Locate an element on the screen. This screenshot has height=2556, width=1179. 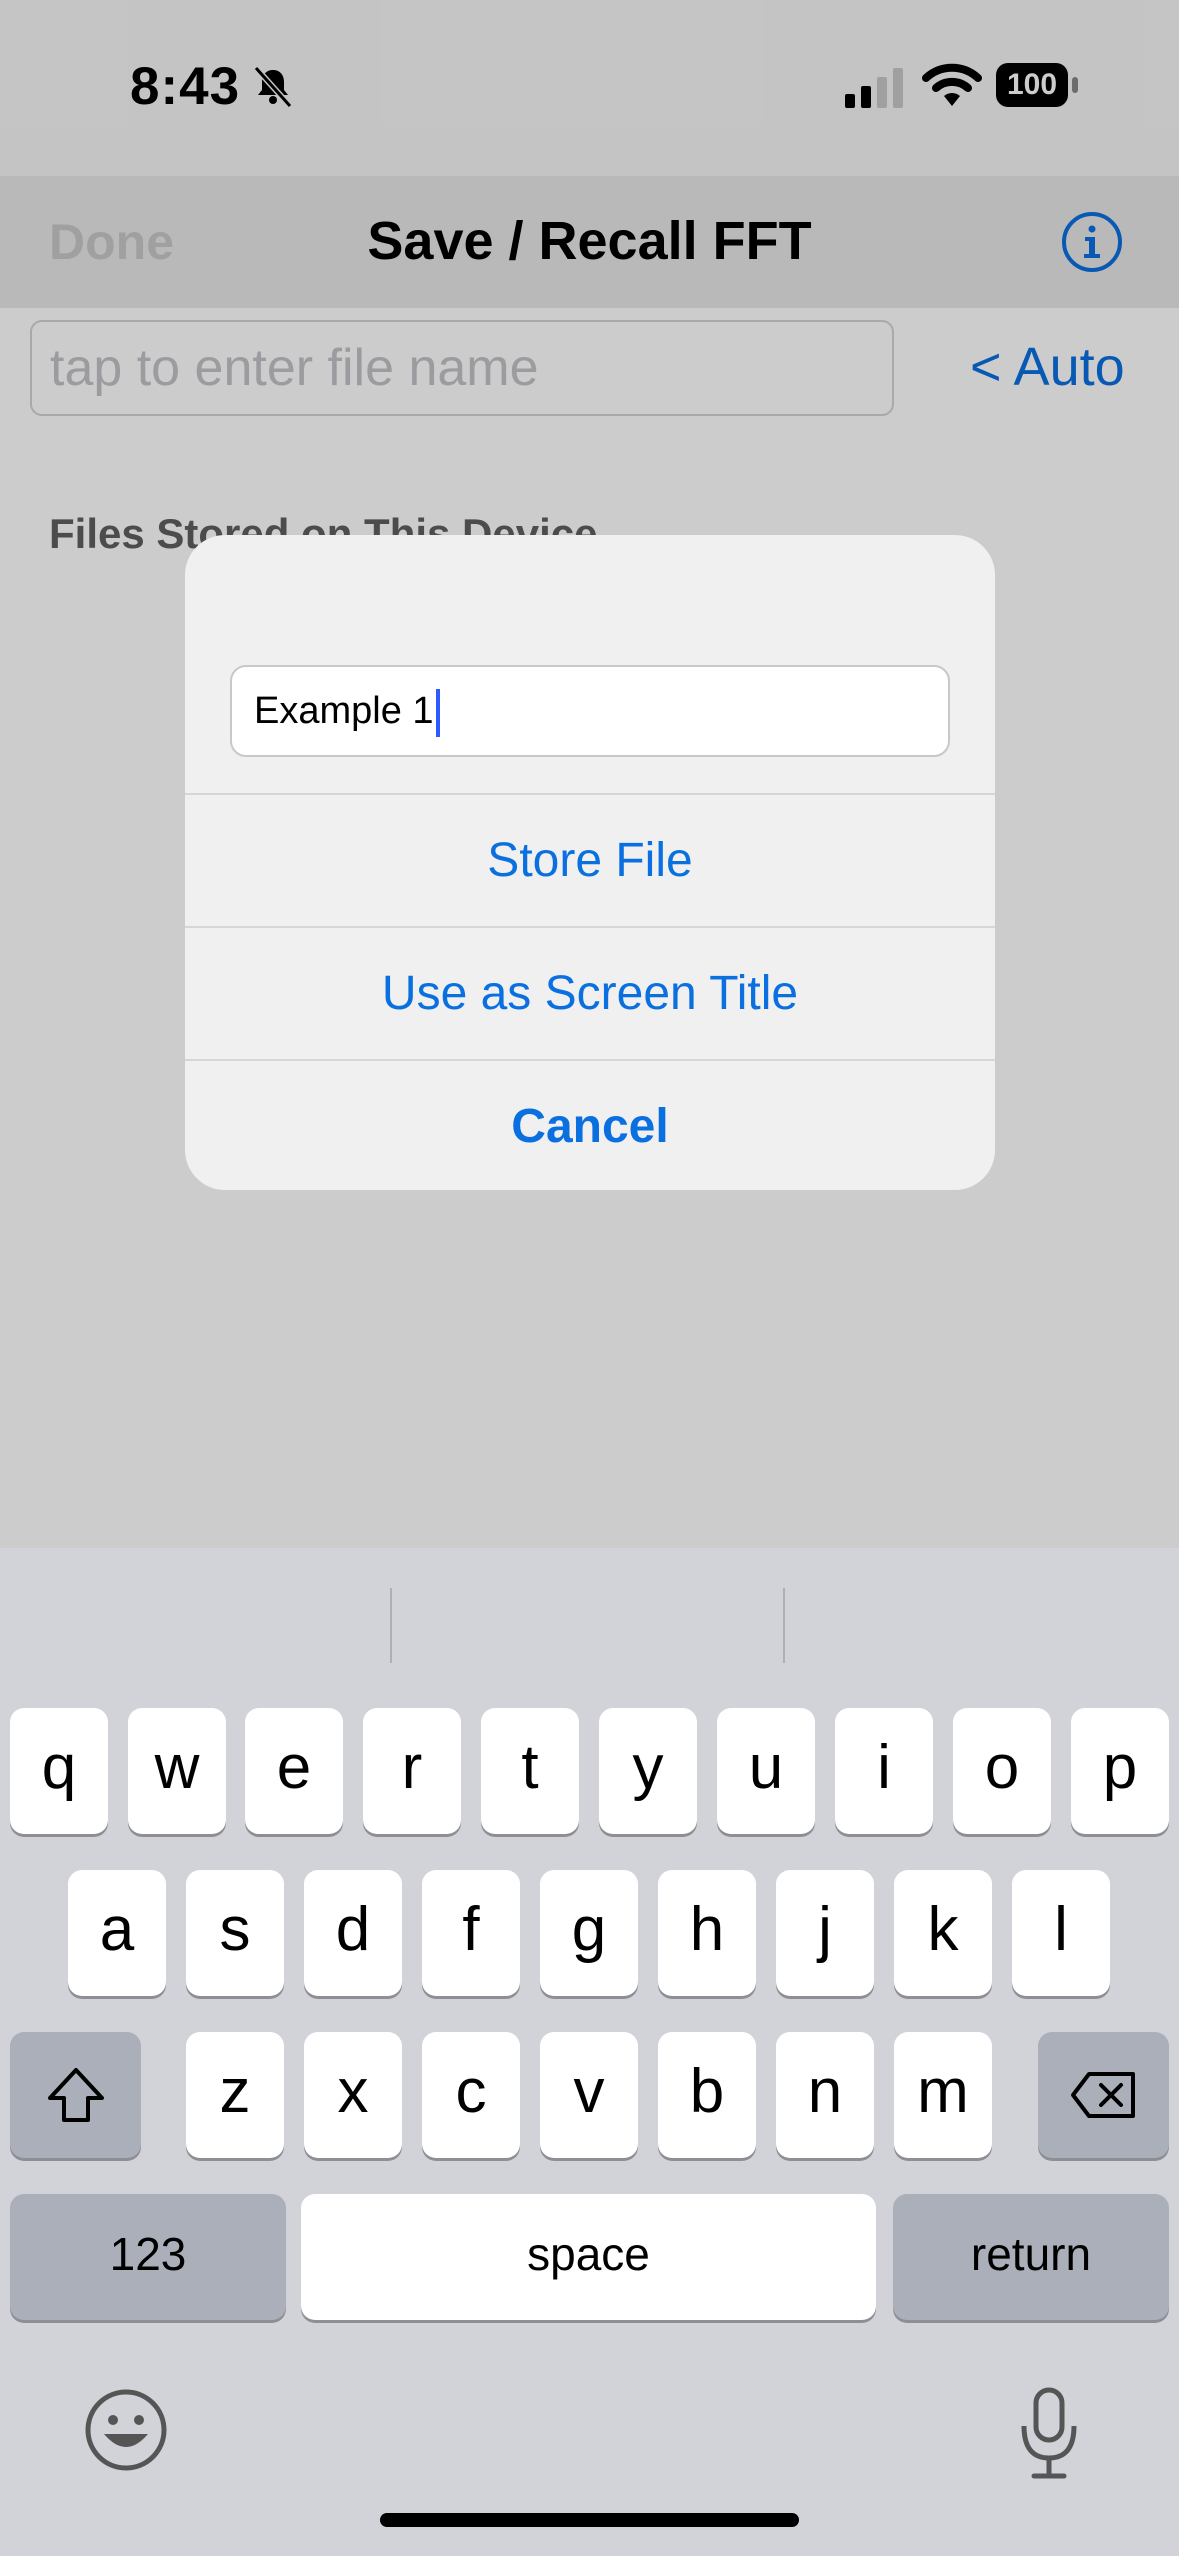
key-r: r is located at coordinates (412, 1771).